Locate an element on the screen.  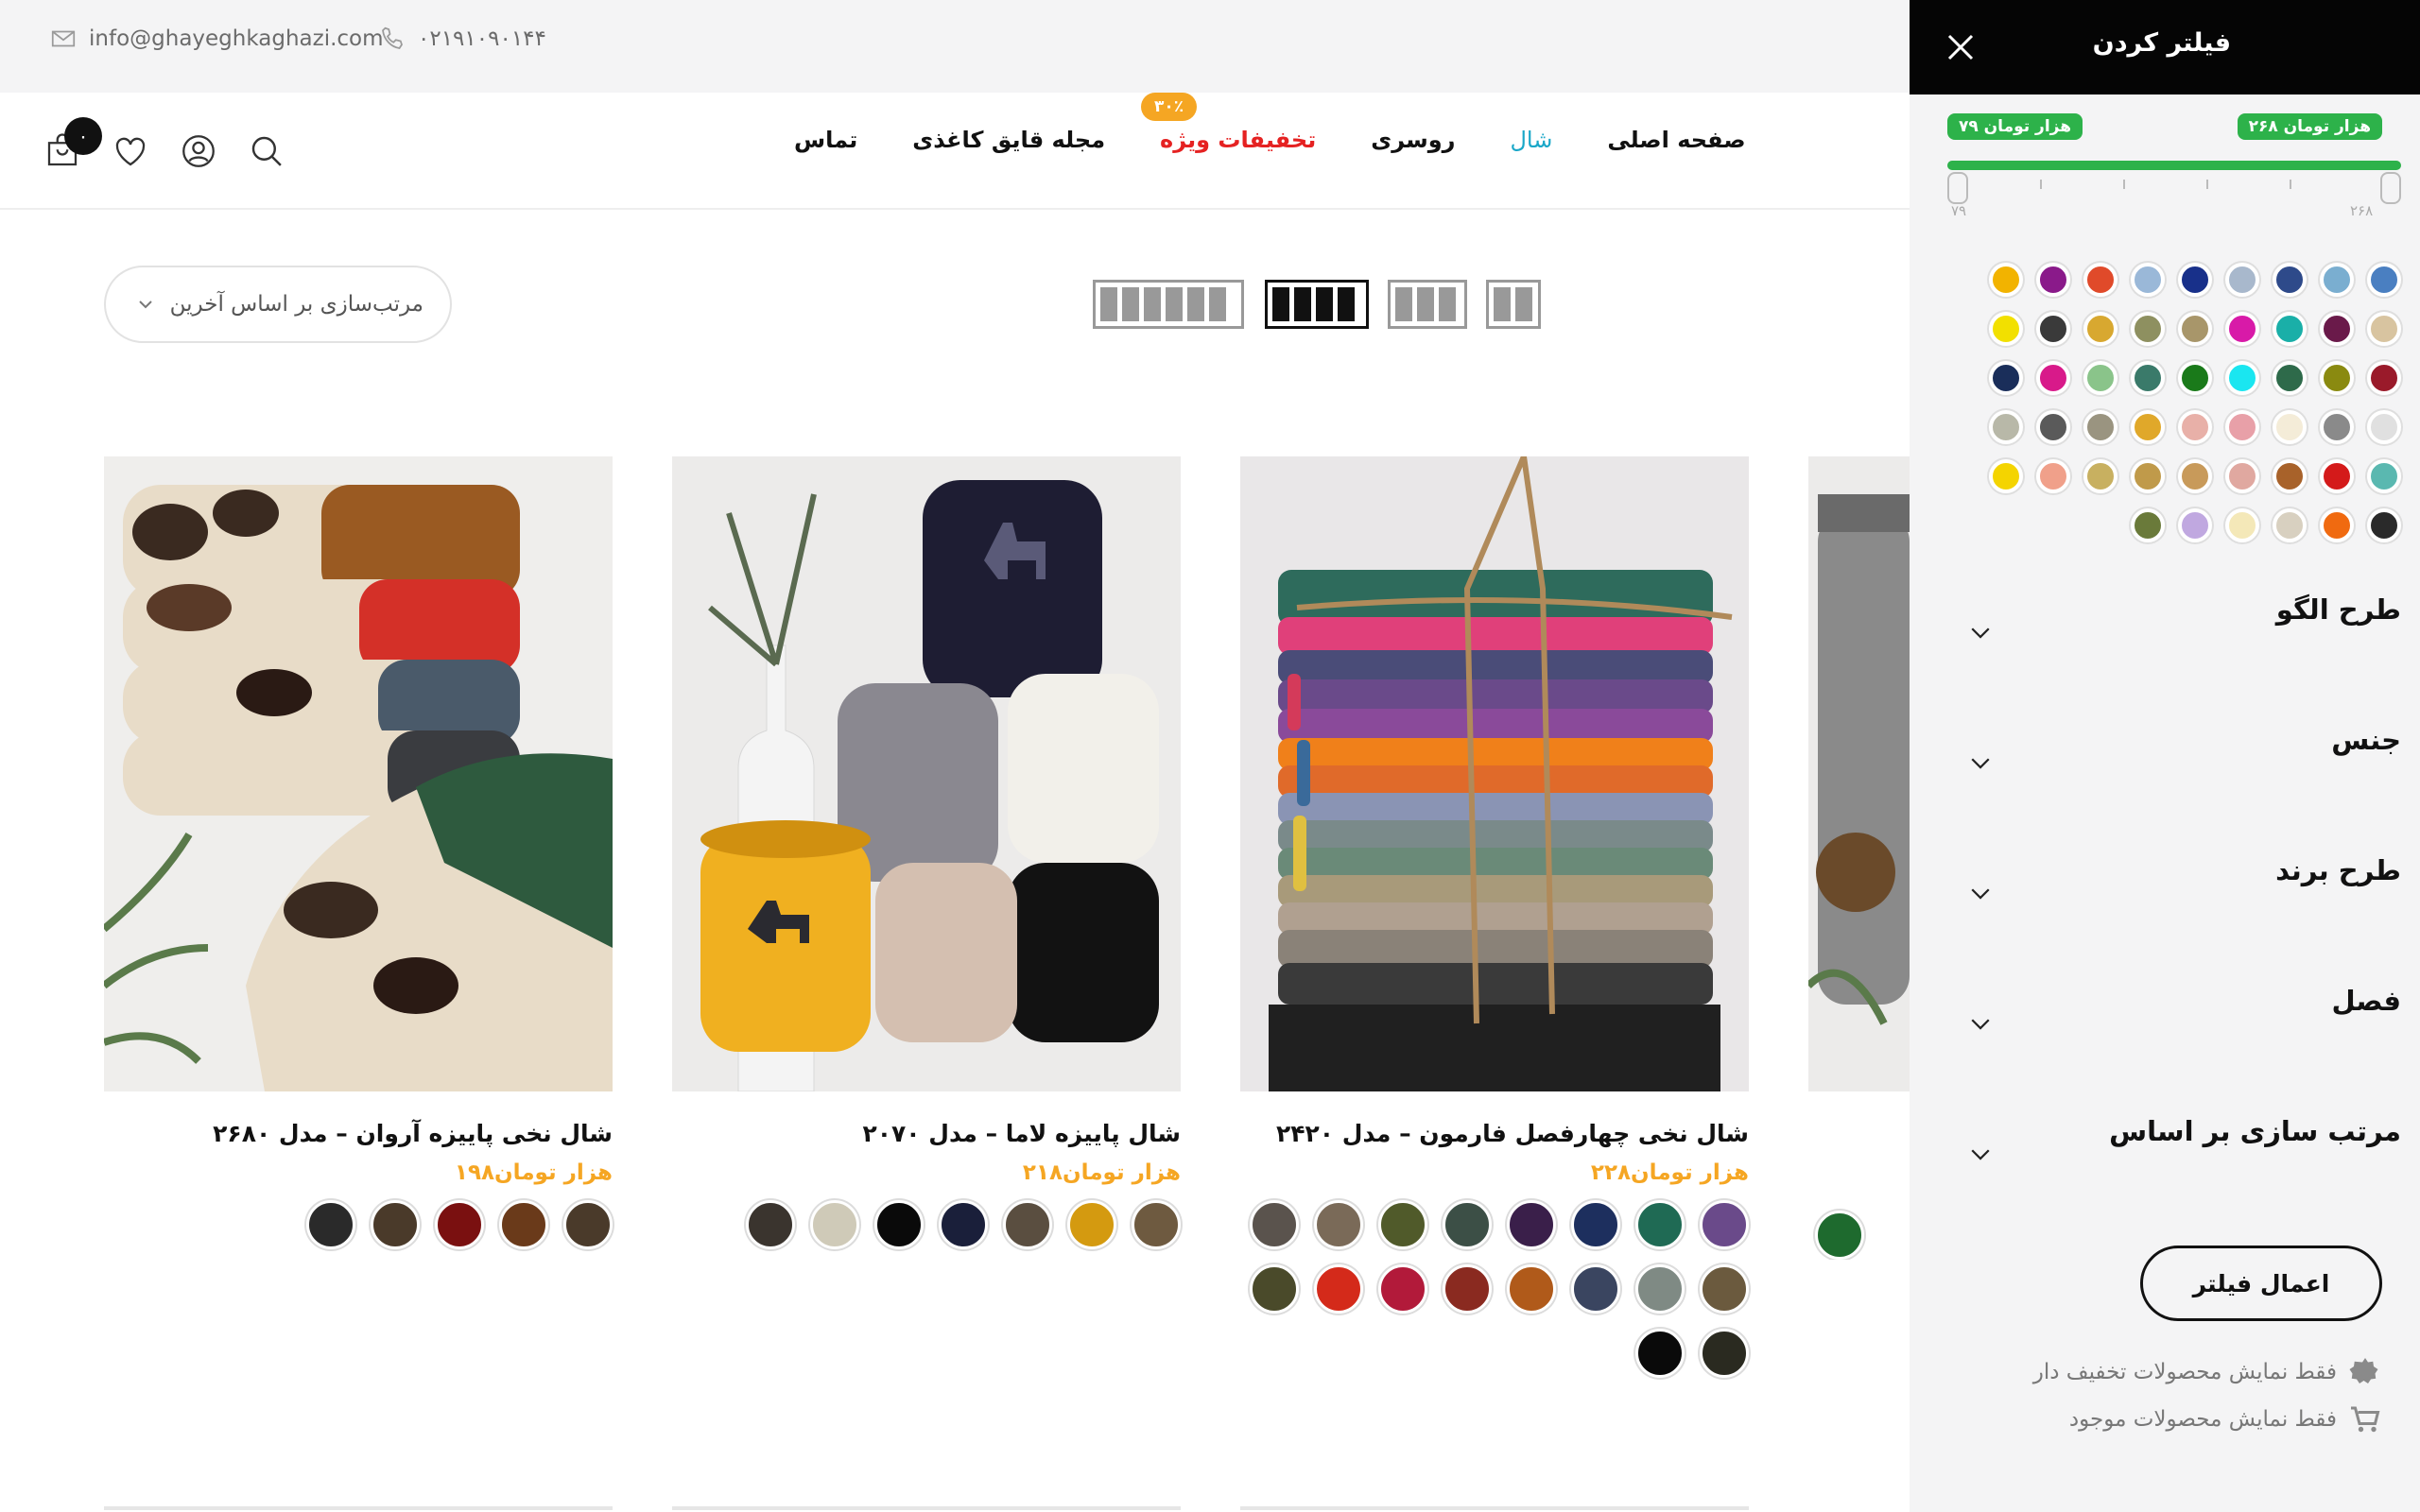
nav-item-scarf: روسری is located at coordinates (1413, 140).